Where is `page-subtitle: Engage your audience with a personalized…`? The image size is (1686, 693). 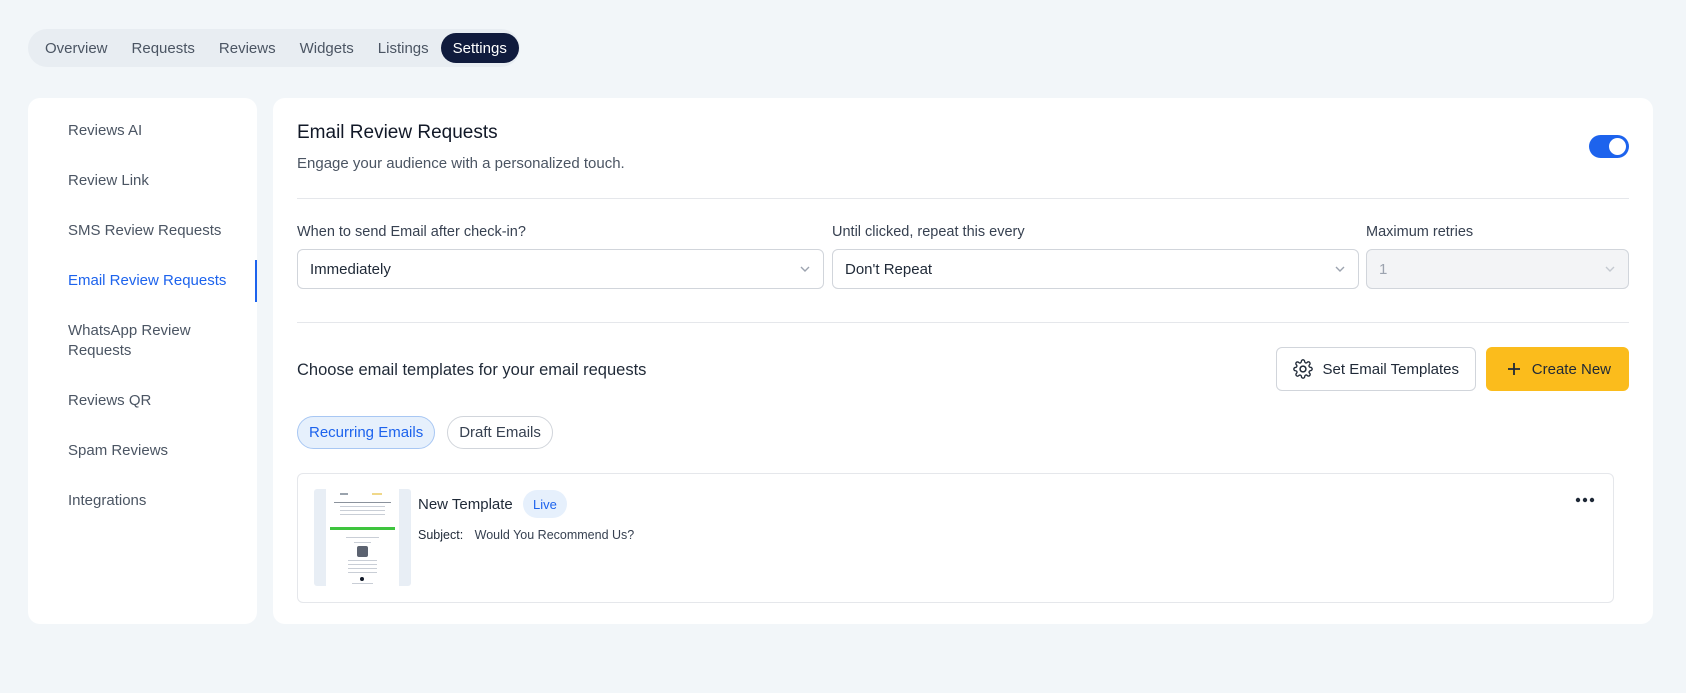 page-subtitle: Engage your audience with a personalized… is located at coordinates (461, 163).